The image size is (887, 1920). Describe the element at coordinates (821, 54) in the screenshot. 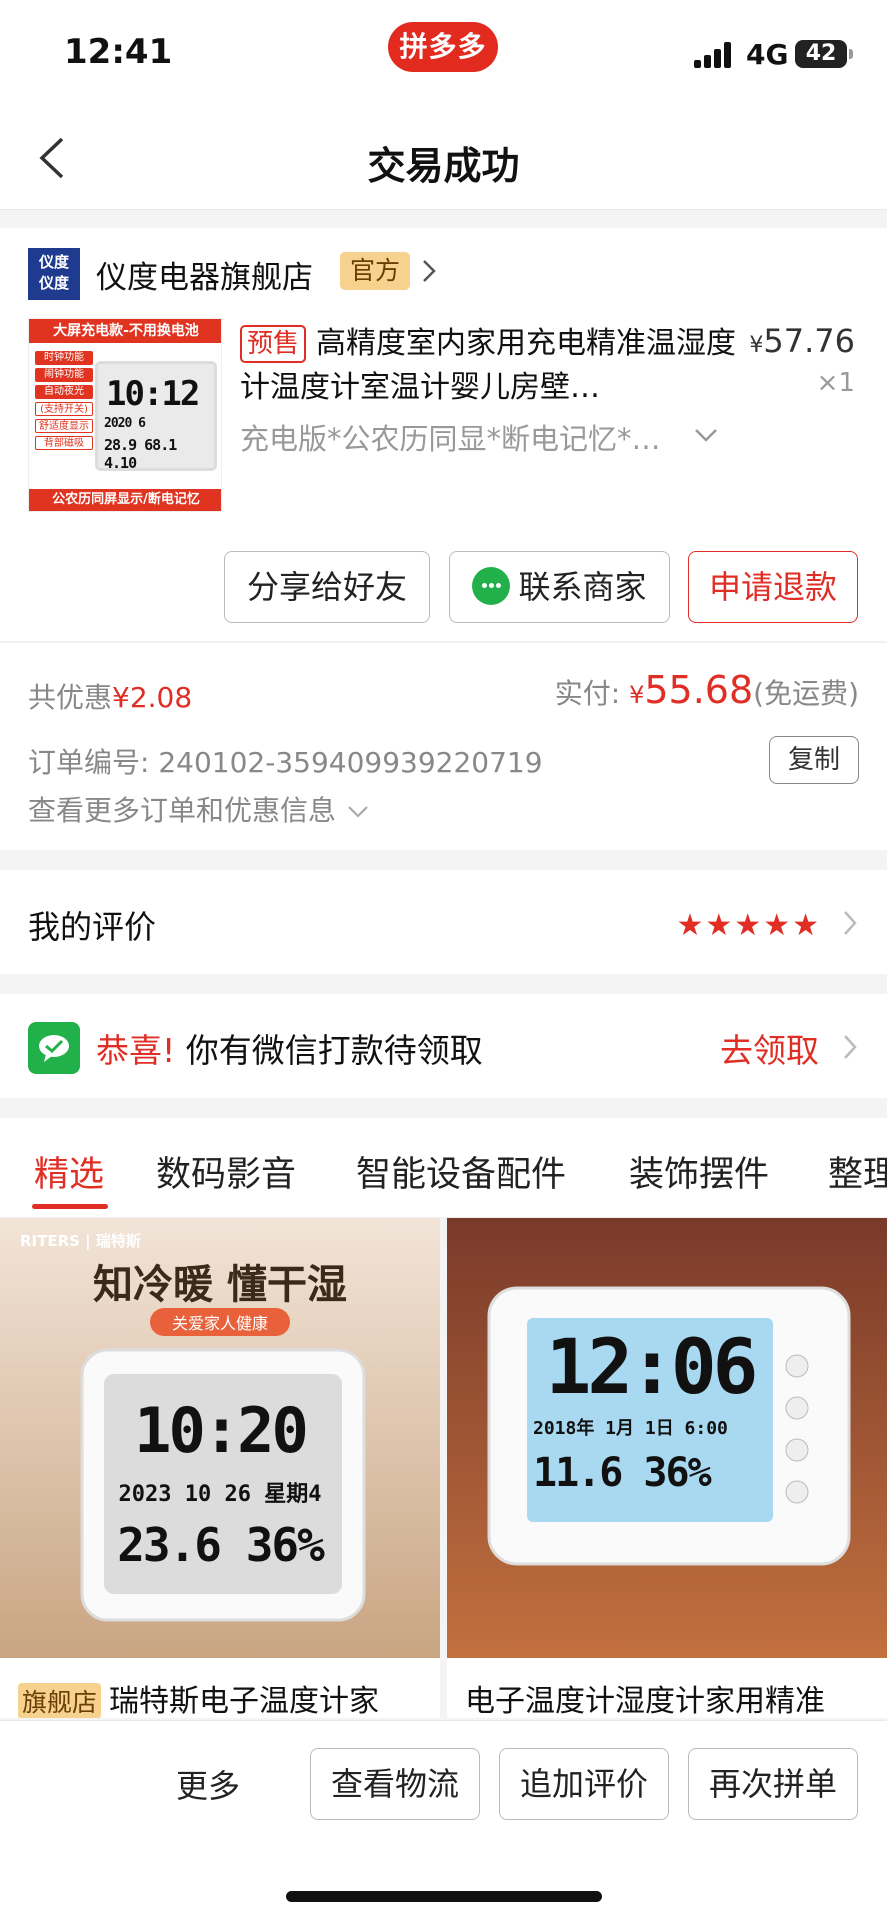

I see `battery-icon: 42` at that location.